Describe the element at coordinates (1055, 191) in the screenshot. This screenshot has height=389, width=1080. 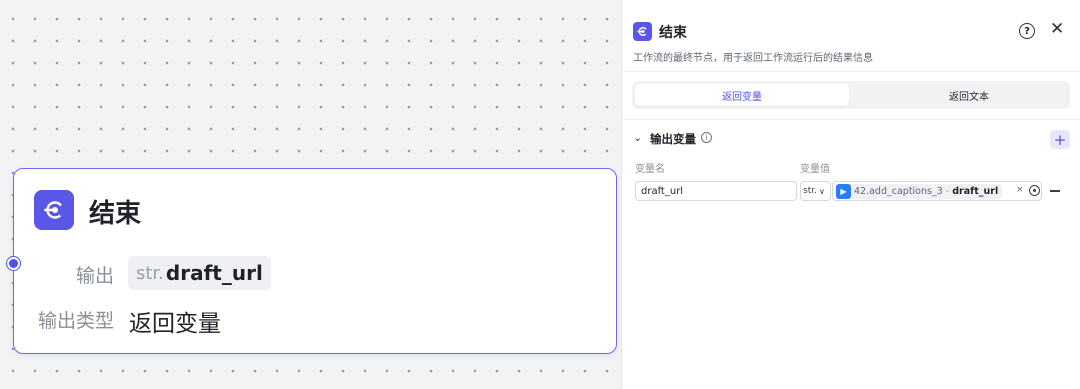
I see `remove-variable-button` at that location.